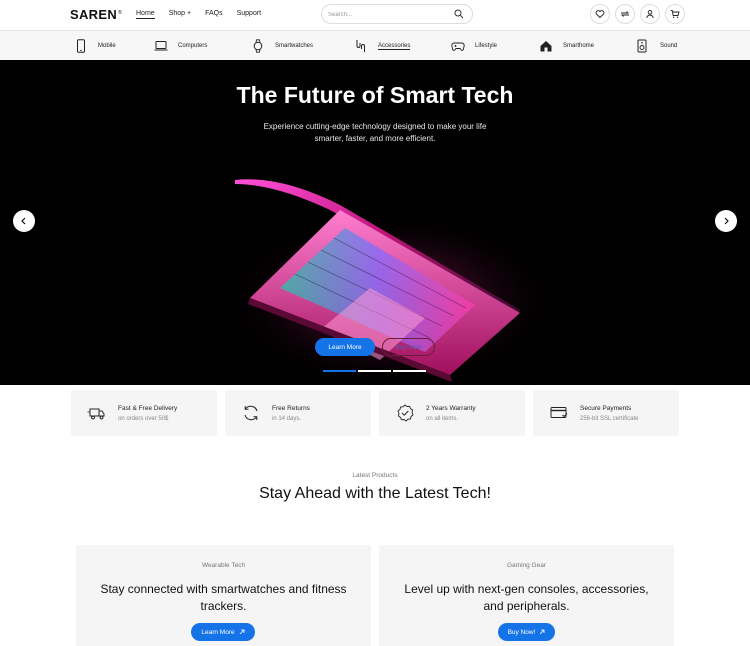  What do you see at coordinates (287, 419) in the screenshot?
I see `feature-subtitle: in 14 days.` at bounding box center [287, 419].